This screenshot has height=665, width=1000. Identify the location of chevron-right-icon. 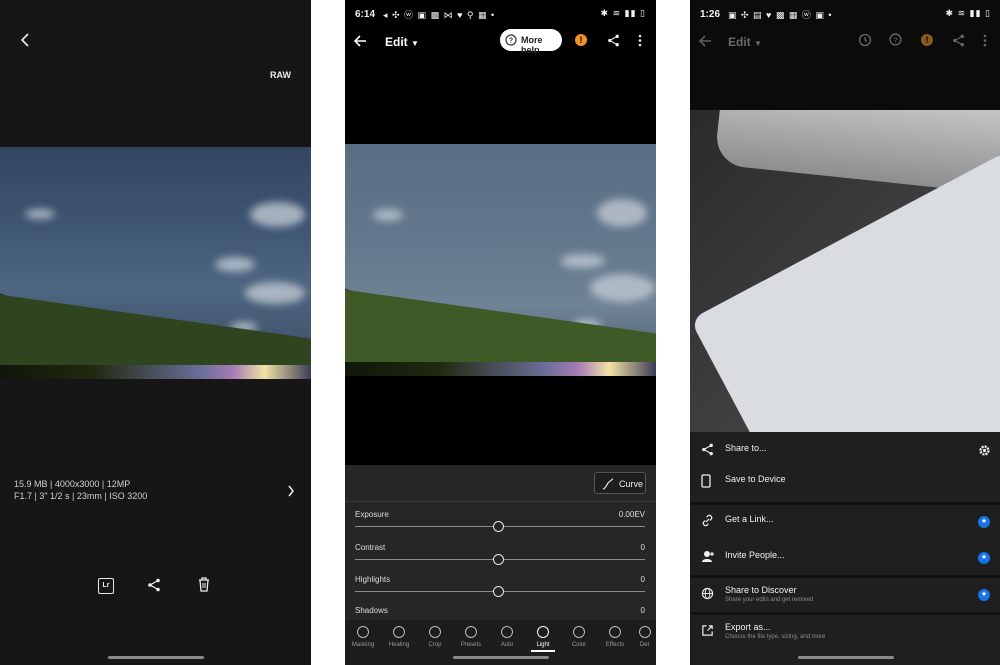
(291, 491).